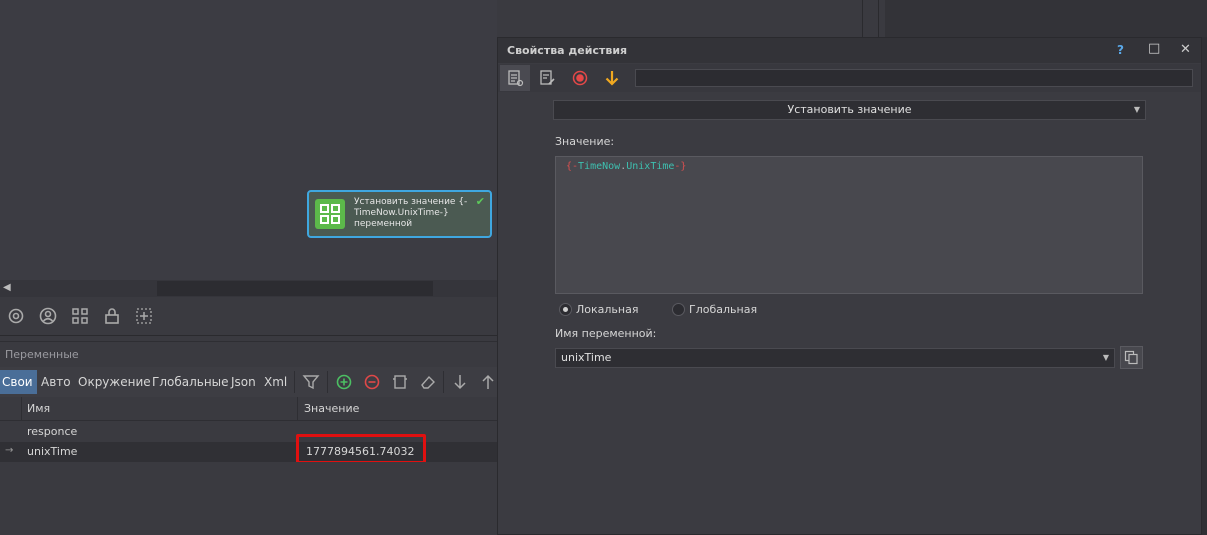 The image size is (1207, 535). What do you see at coordinates (383, 224) in the screenshot?
I see `node-label-line: переменной` at bounding box center [383, 224].